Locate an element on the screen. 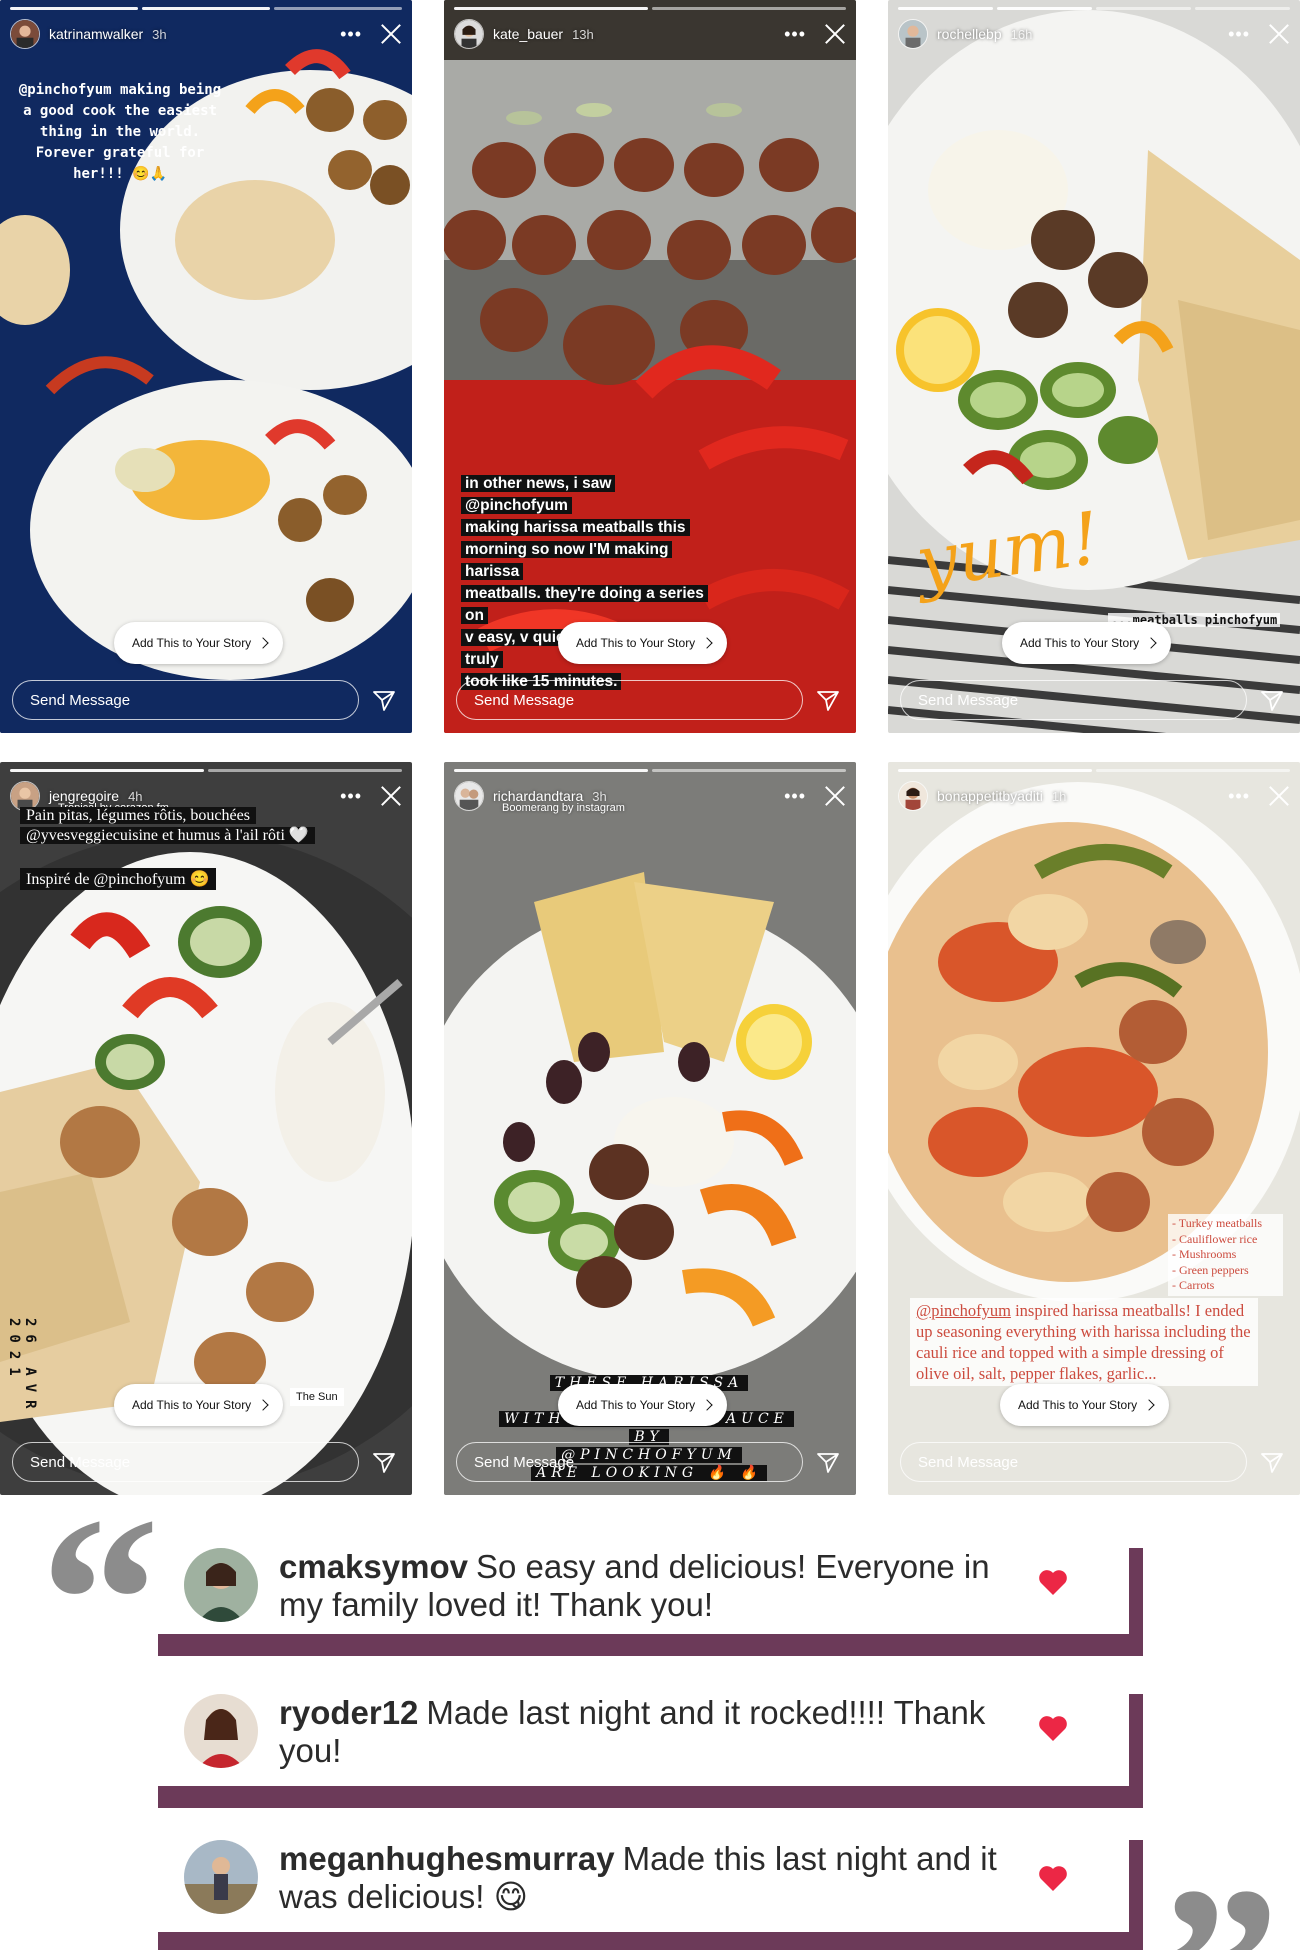 The width and height of the screenshot is (1300, 1950). story-username: katrinamwalker is located at coordinates (96, 34).